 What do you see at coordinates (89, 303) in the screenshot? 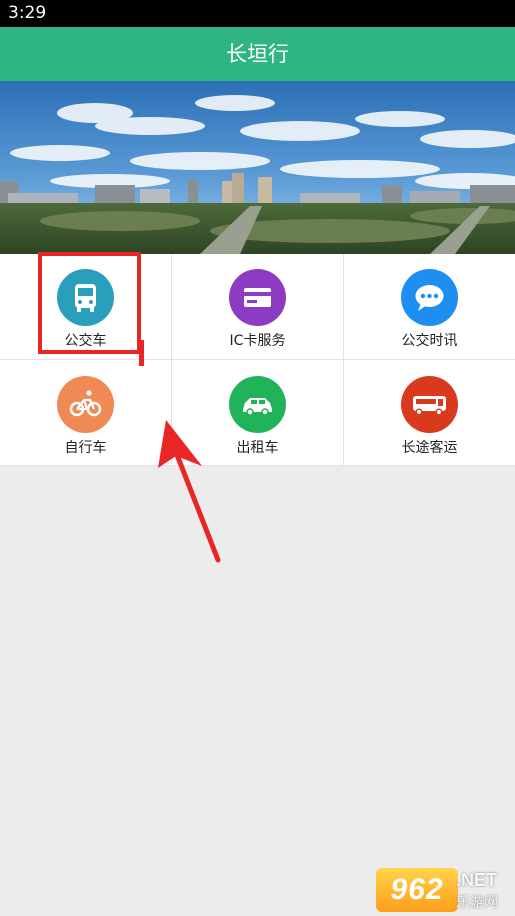
I see `highlight-box` at bounding box center [89, 303].